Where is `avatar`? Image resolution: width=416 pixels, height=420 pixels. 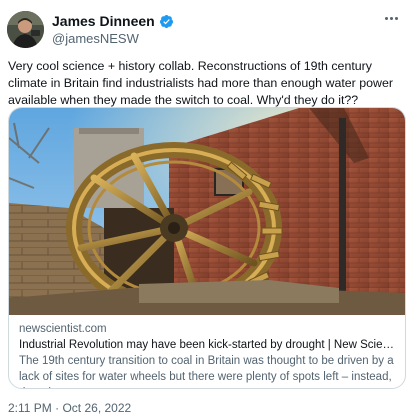
avatar is located at coordinates (25, 29).